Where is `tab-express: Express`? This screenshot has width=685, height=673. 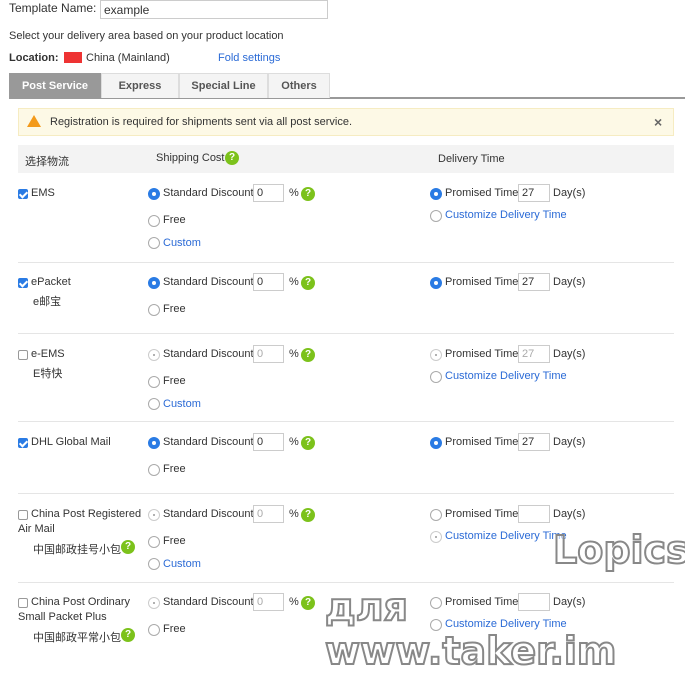
tab-express: Express is located at coordinates (140, 85).